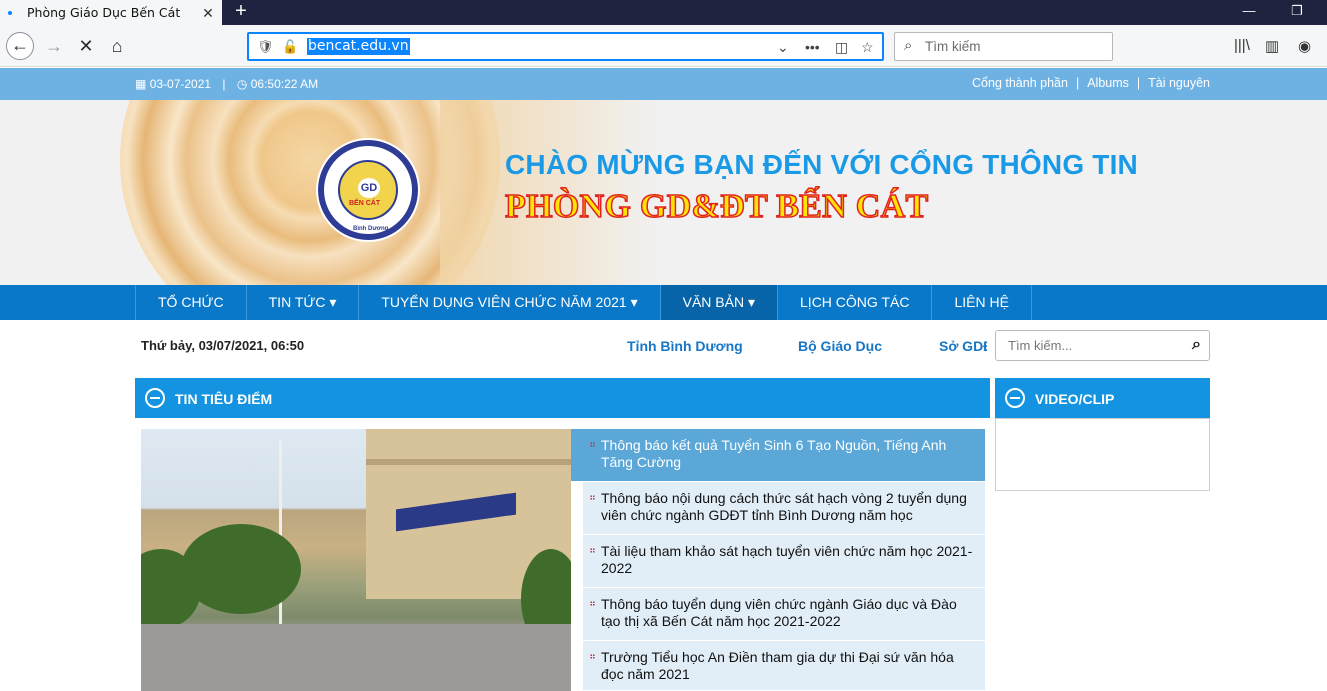 The height and width of the screenshot is (691, 1327). What do you see at coordinates (208, 13) in the screenshot?
I see `close-tab-icon: ✕` at bounding box center [208, 13].